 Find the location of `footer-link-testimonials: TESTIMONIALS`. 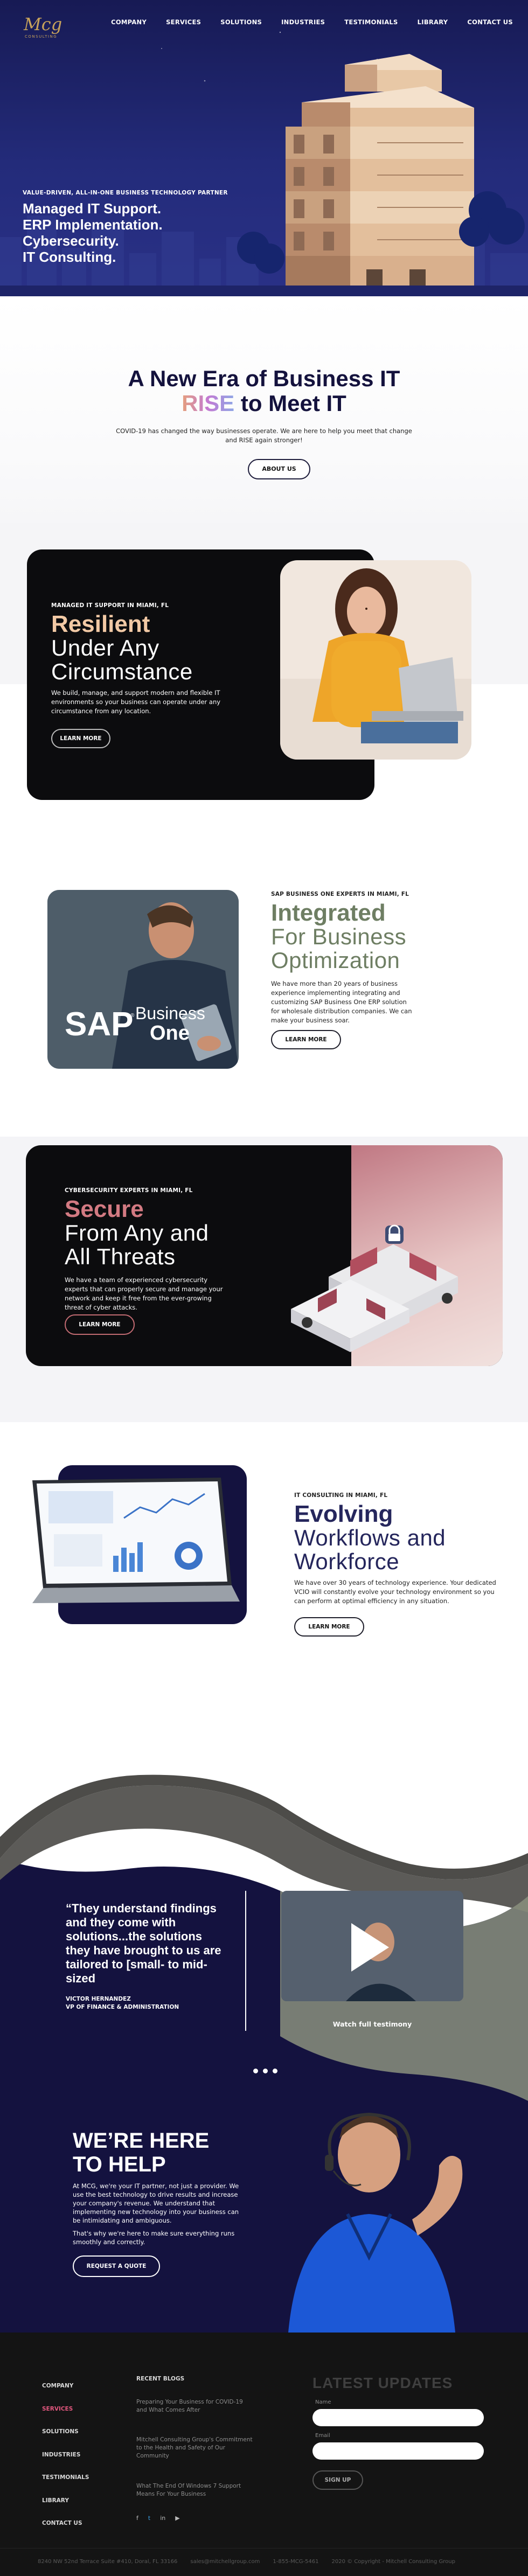

footer-link-testimonials: TESTIMONIALS is located at coordinates (65, 2478).